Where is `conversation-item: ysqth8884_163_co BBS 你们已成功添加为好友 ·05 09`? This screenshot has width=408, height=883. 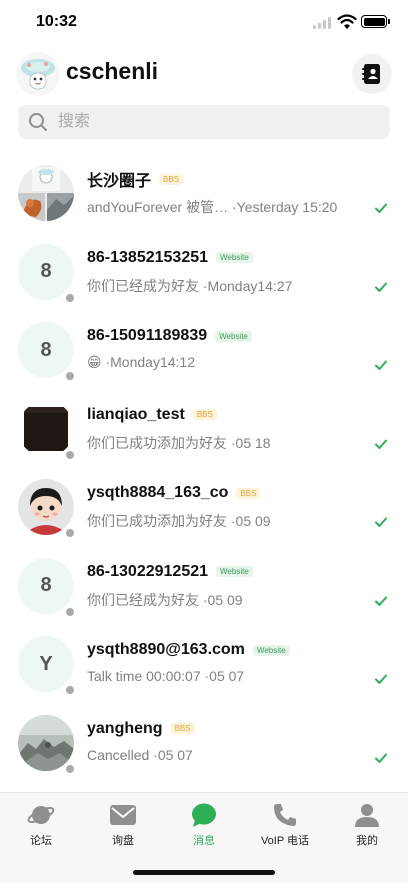 conversation-item: ysqth8884_163_co BBS 你们已成功添加为好友 ·05 09 is located at coordinates (204, 505).